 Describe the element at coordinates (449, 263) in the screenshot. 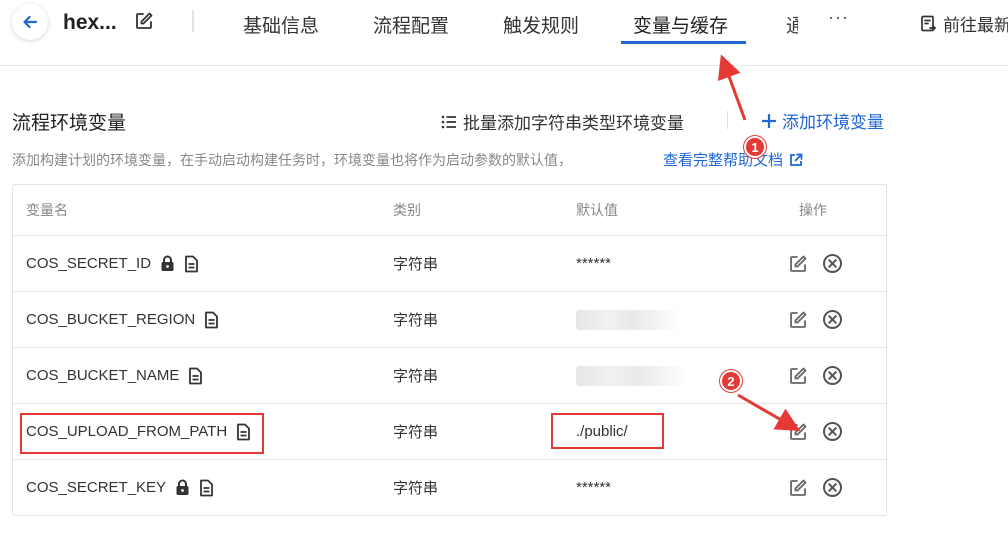

I see `table-row: COS_SECRET_ID 字符串 ******` at that location.